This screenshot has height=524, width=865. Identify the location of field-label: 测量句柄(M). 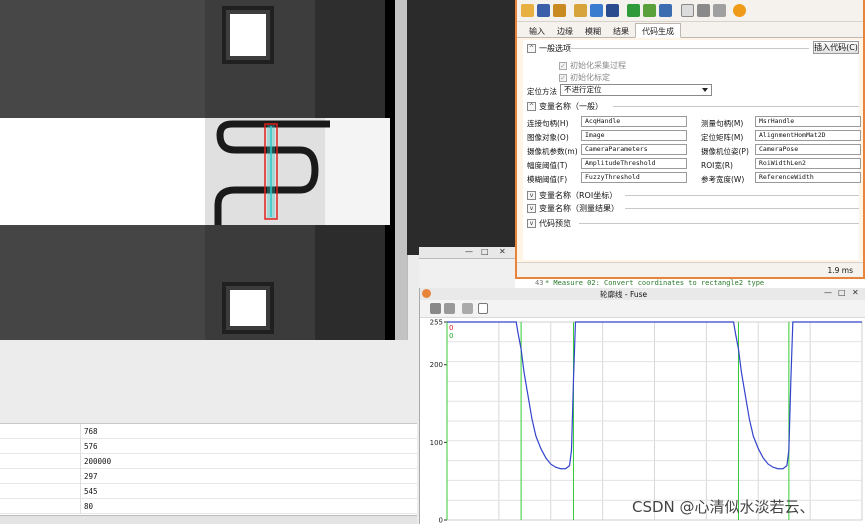
(722, 123).